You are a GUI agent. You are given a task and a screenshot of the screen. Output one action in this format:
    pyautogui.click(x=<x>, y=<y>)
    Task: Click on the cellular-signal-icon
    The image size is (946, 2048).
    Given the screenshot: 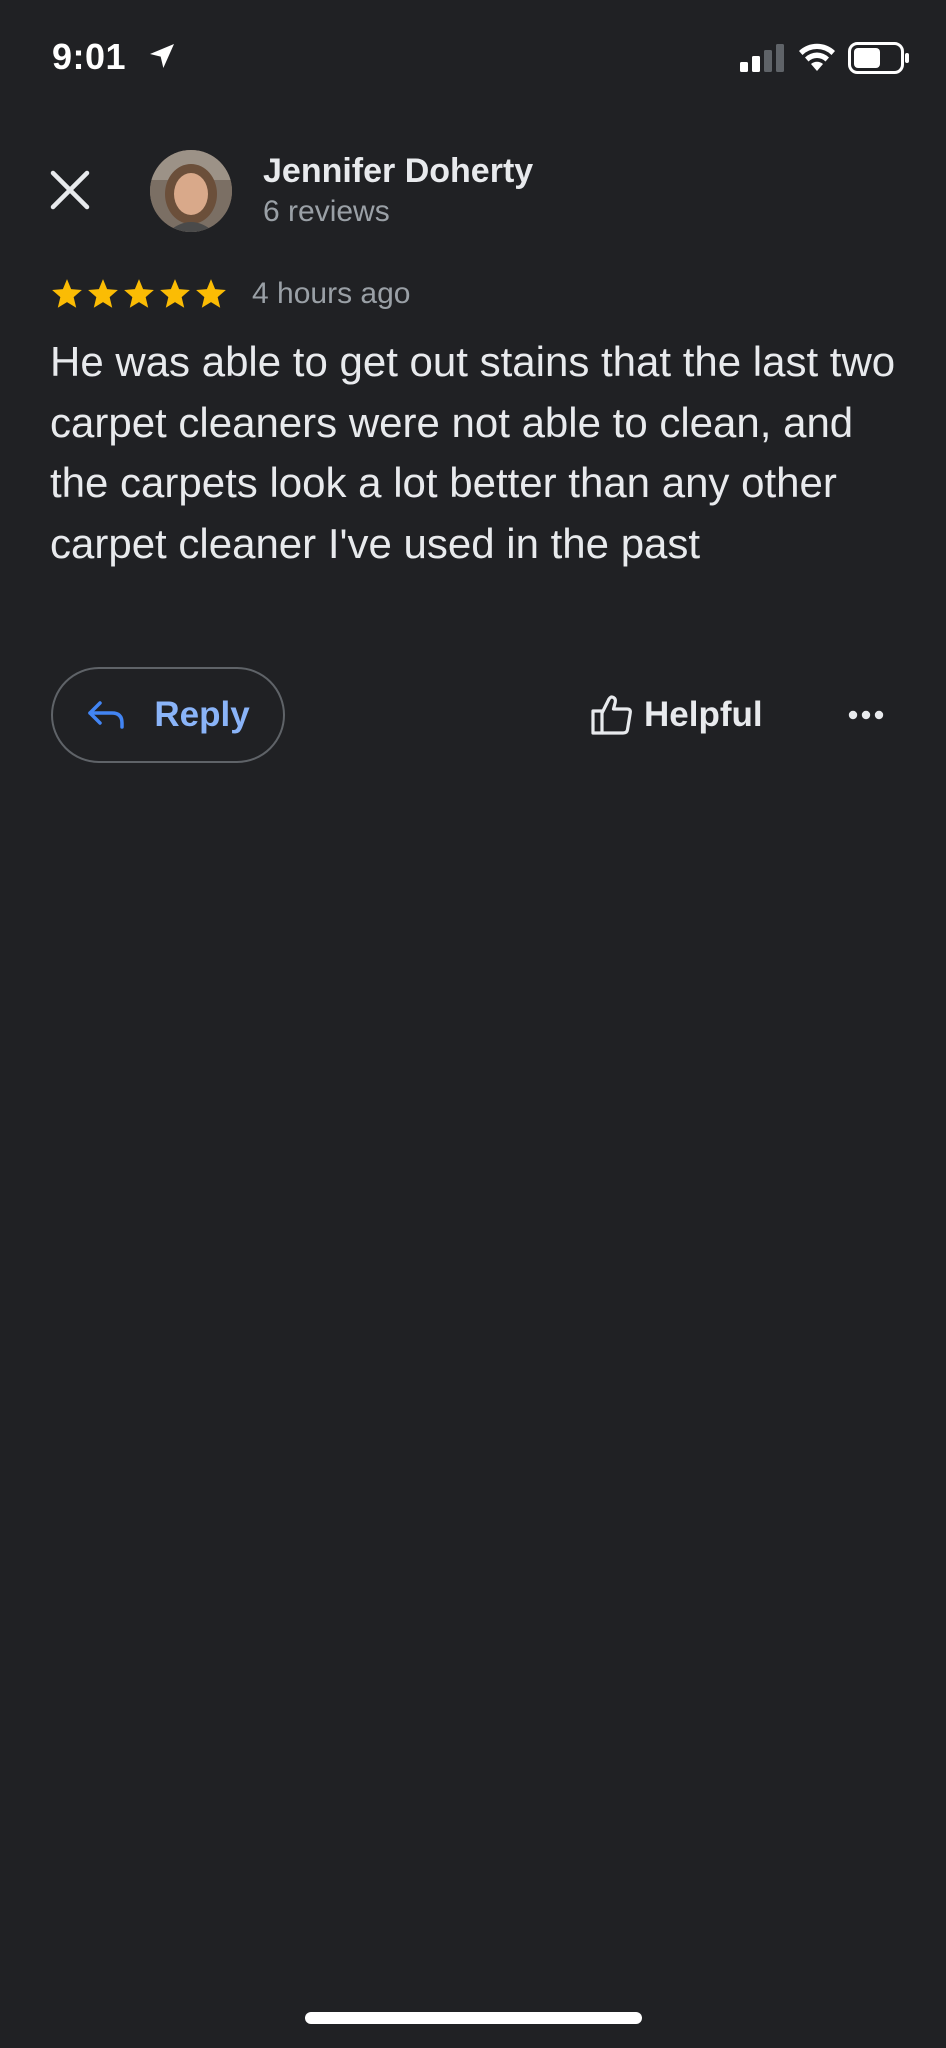 What is the action you would take?
    pyautogui.click(x=762, y=58)
    